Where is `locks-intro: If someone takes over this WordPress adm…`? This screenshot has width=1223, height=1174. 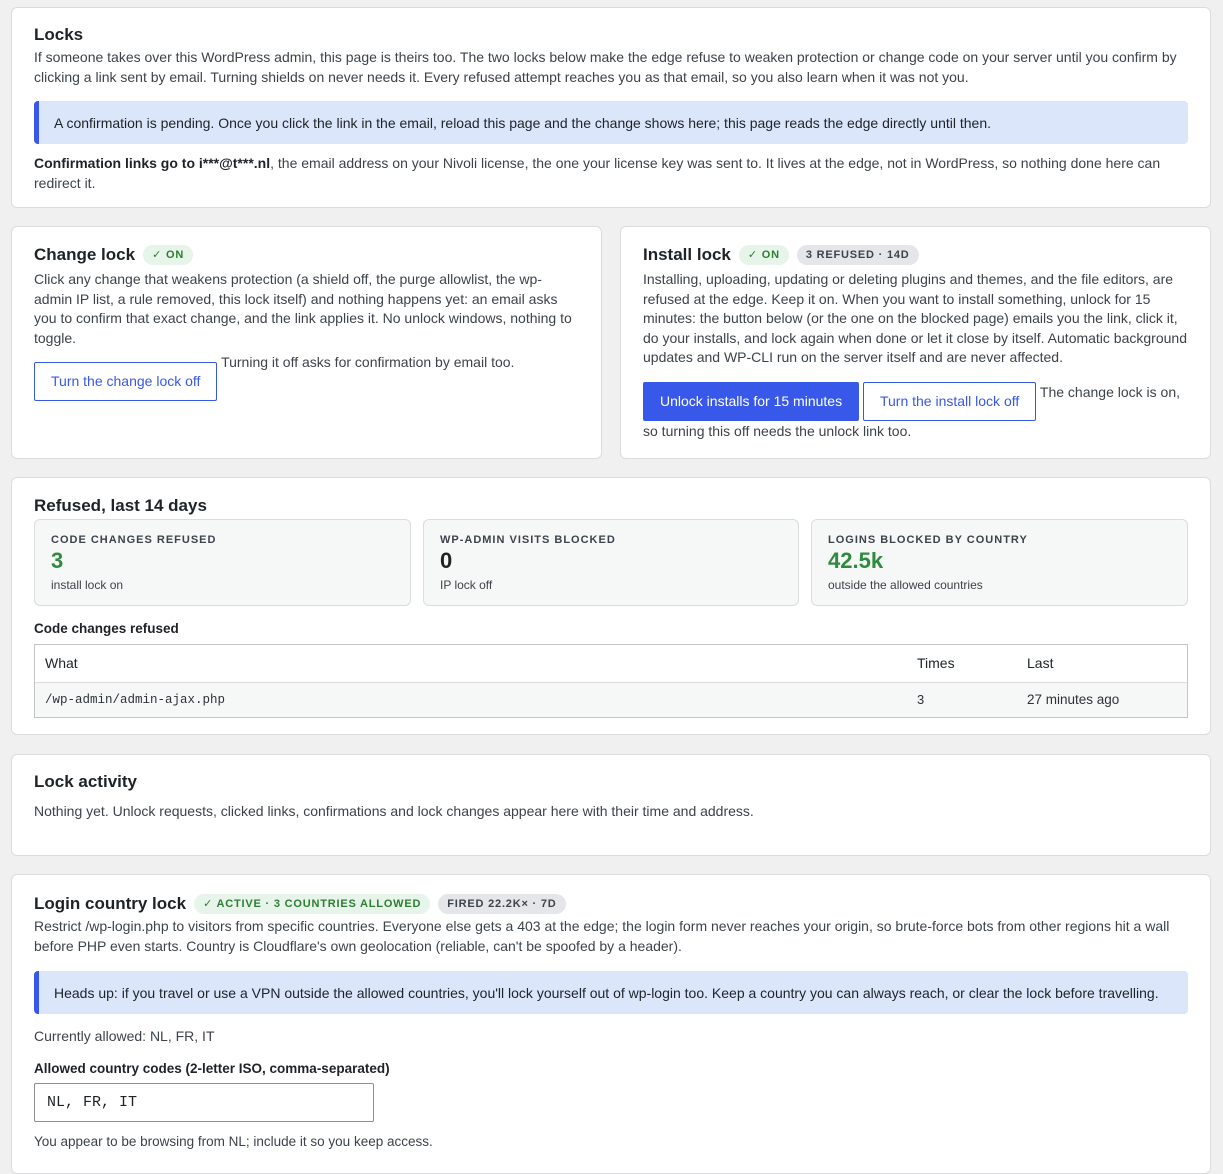 locks-intro: If someone takes over this WordPress adm… is located at coordinates (605, 67).